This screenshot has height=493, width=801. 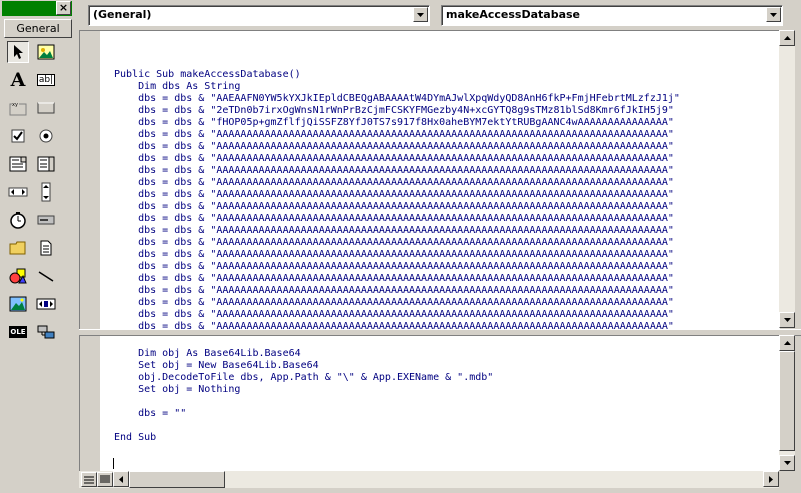 I want to click on procedure-view-icon, so click(x=89, y=479).